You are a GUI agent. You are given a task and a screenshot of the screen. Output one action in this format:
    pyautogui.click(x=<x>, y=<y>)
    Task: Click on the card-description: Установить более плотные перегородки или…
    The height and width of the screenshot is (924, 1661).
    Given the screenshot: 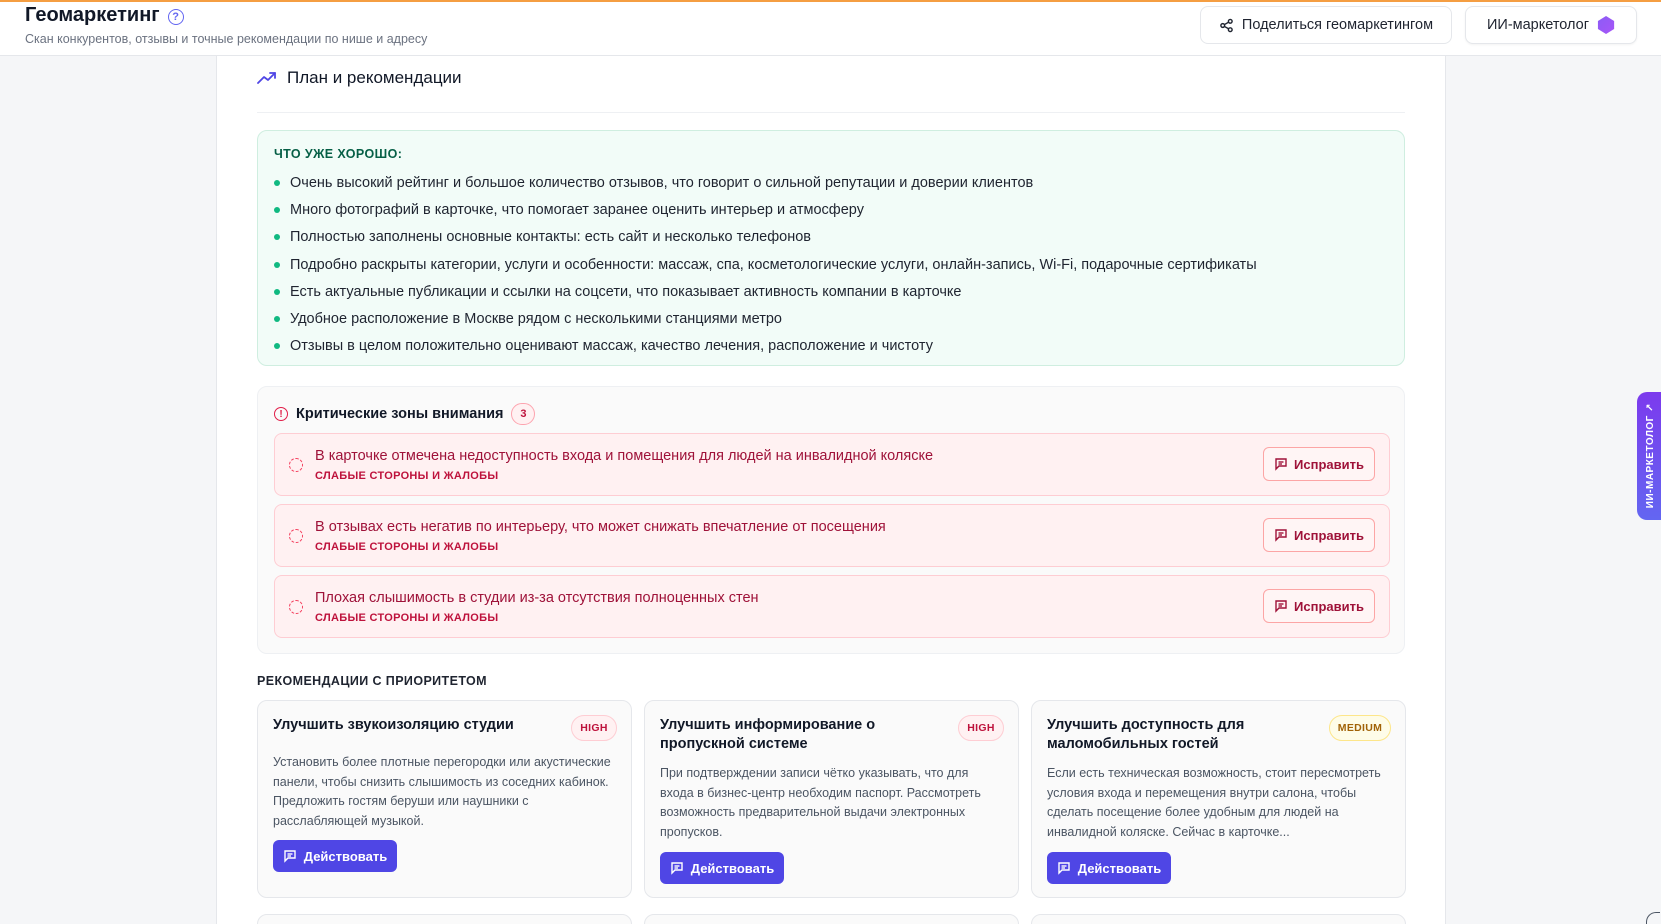 What is the action you would take?
    pyautogui.click(x=442, y=791)
    